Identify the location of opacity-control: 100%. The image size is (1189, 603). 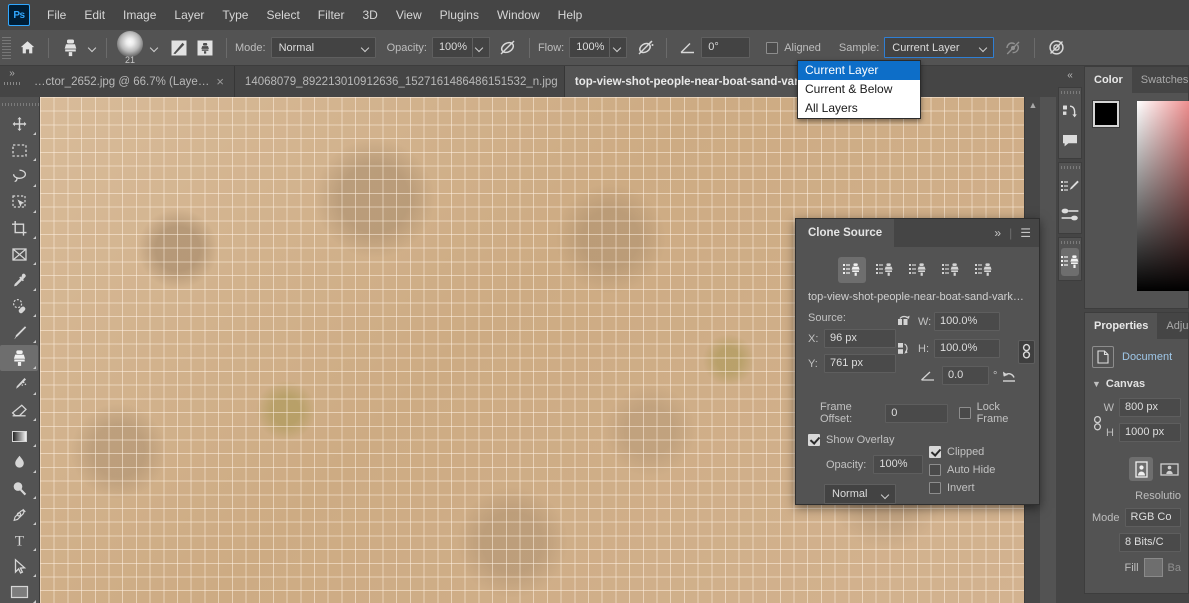
(460, 47).